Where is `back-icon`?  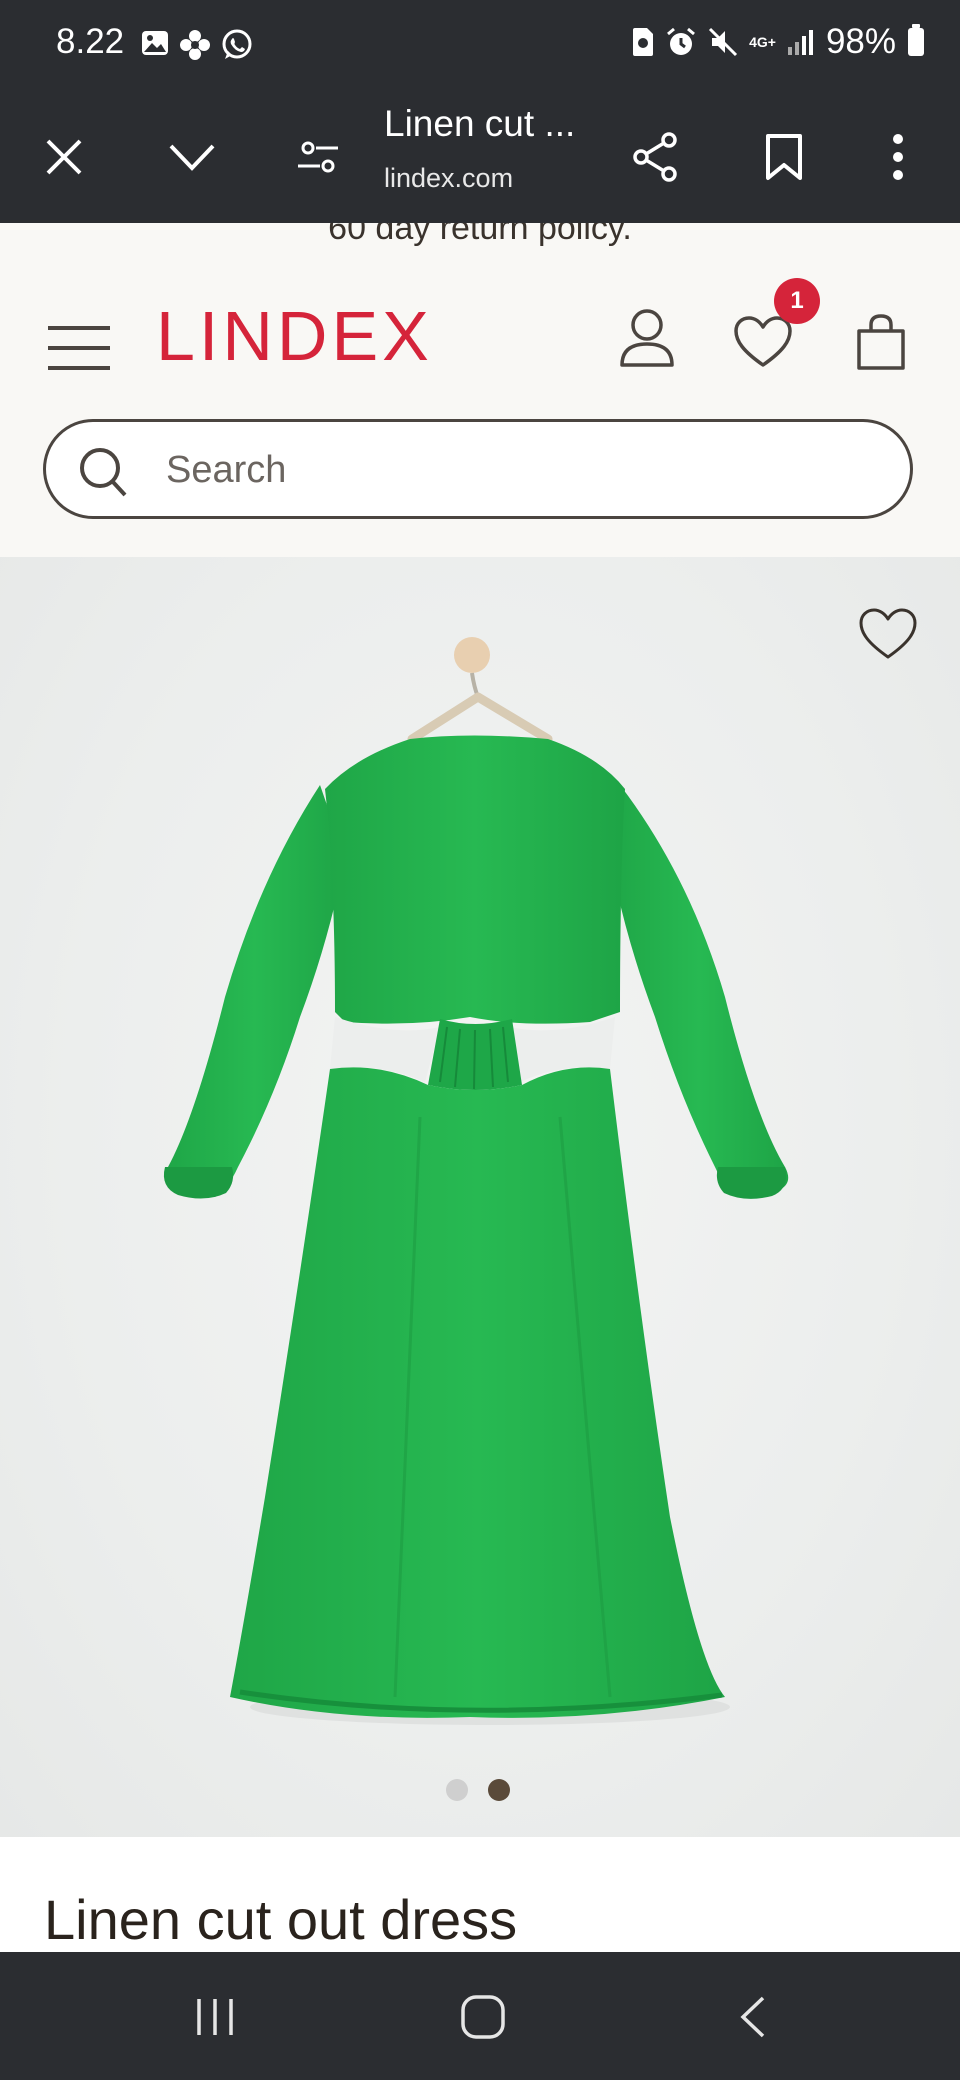
back-icon is located at coordinates (752, 2017).